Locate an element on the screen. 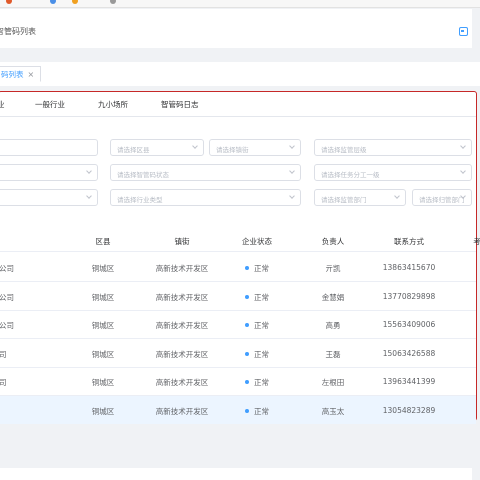 This screenshot has height=480, width=480. column-header-district: 区县 is located at coordinates (103, 241).